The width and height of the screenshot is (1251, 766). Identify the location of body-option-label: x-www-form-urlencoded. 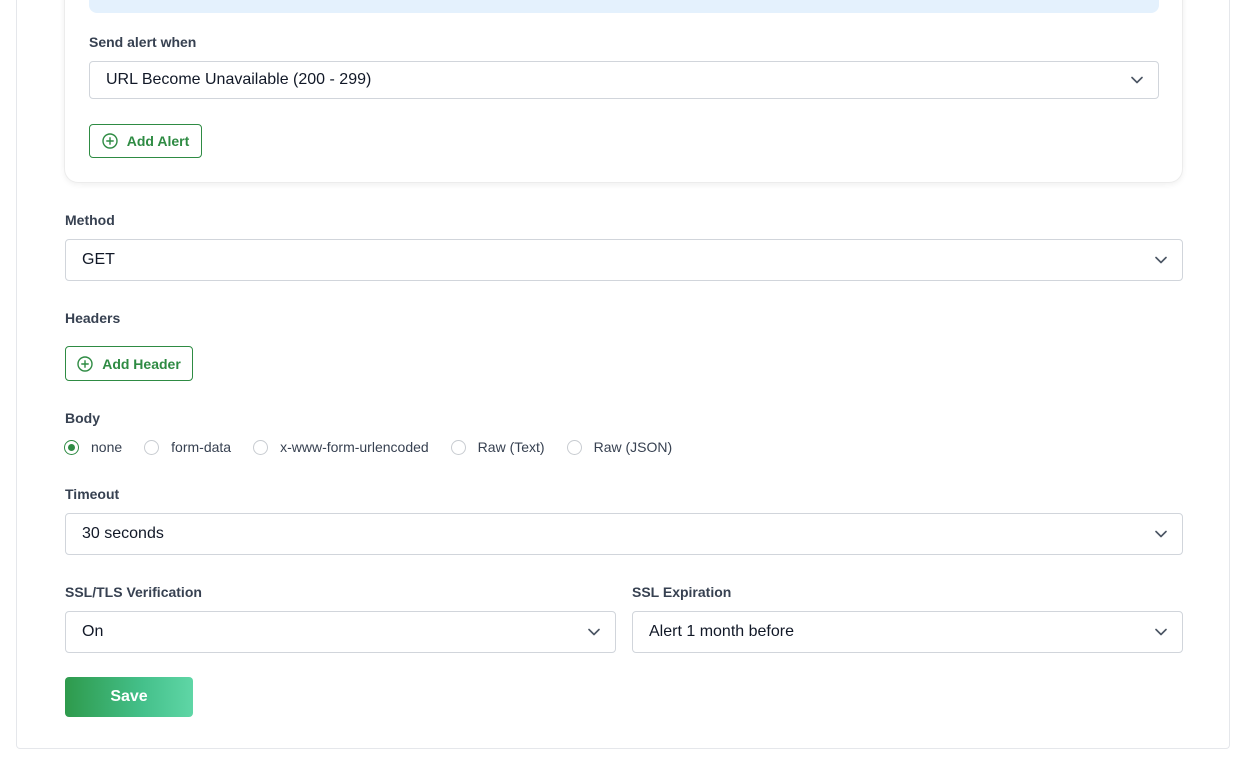
(354, 447).